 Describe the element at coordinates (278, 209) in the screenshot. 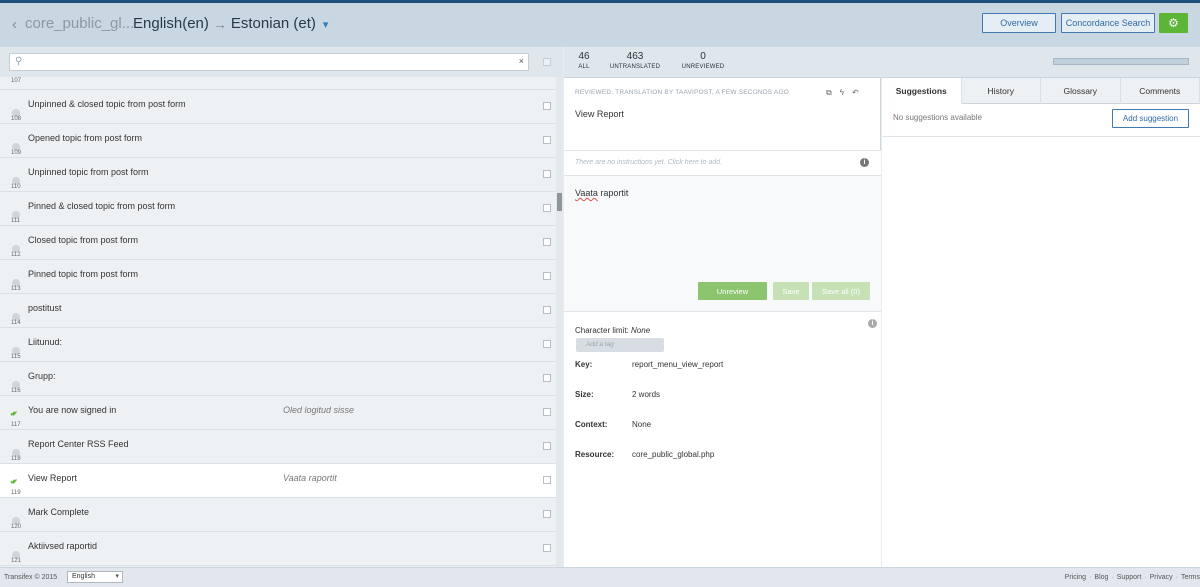

I see `list-item: 111 Pinned & closed topic from post form` at that location.